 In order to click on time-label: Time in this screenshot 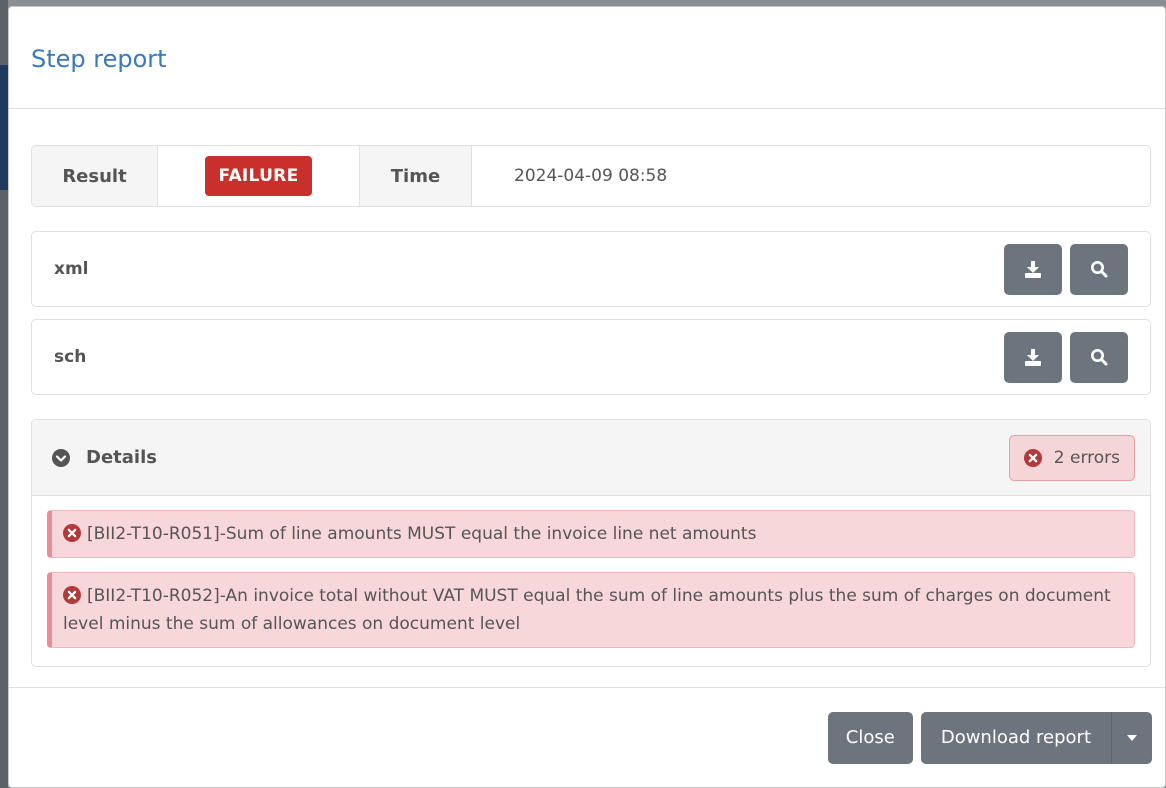, I will do `click(416, 176)`.